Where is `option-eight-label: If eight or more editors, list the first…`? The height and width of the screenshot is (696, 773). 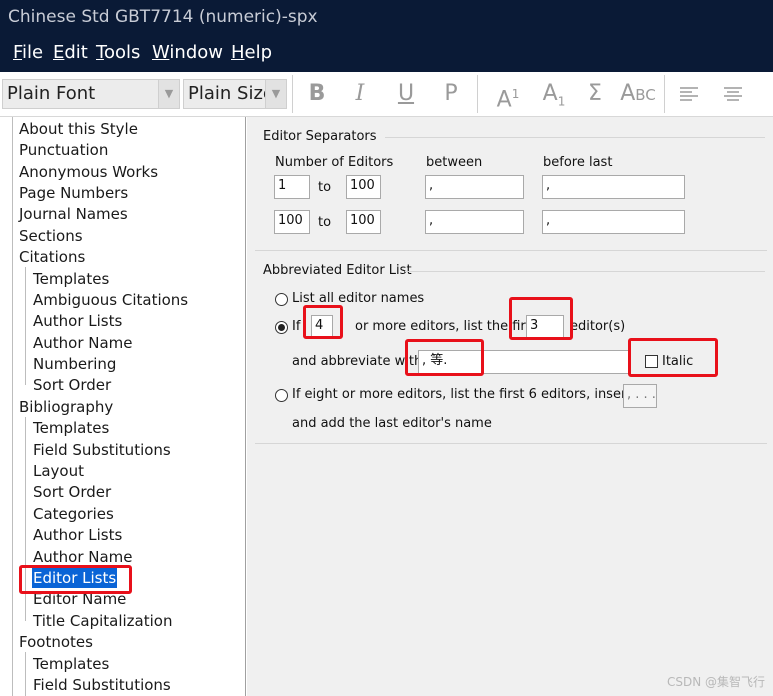 option-eight-label: If eight or more editors, list the first… is located at coordinates (464, 394).